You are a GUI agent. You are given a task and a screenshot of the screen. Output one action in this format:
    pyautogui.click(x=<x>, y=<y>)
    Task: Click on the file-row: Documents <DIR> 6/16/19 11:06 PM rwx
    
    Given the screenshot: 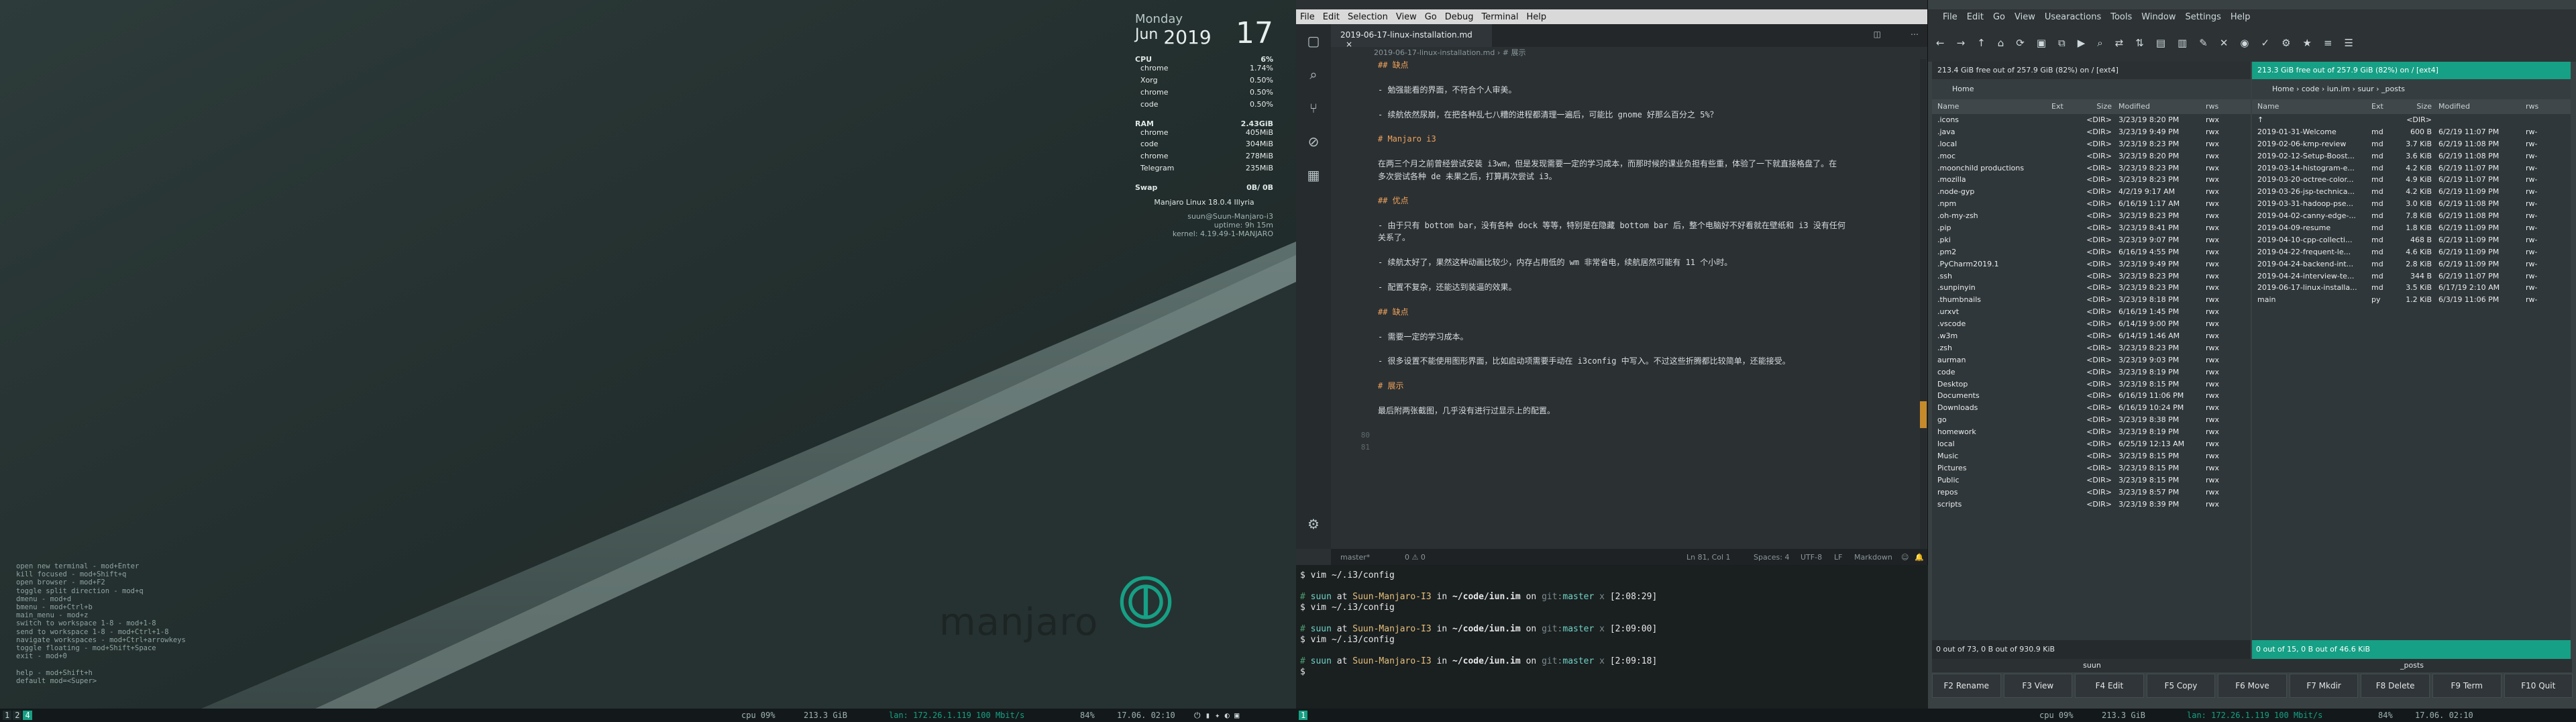 What is the action you would take?
    pyautogui.click(x=2091, y=396)
    